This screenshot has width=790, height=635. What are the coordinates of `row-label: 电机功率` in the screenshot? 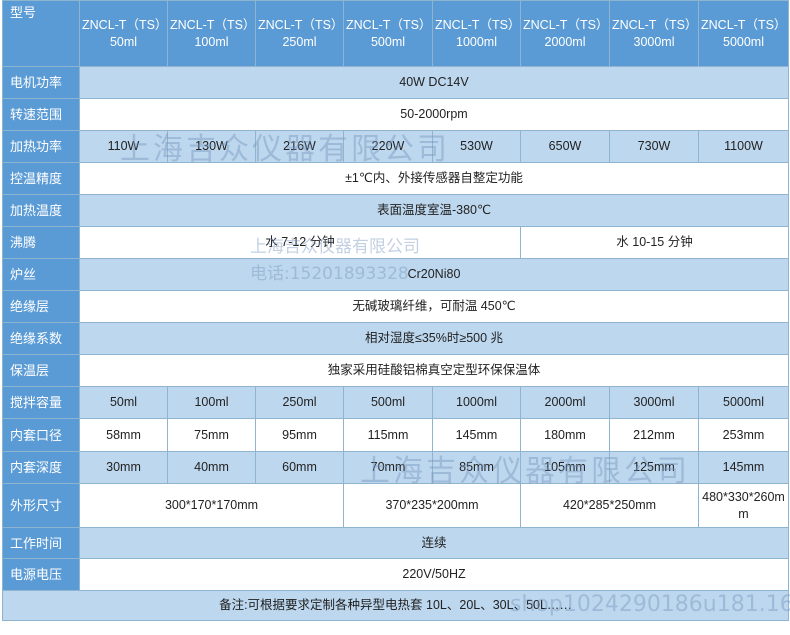 It's located at (41, 82).